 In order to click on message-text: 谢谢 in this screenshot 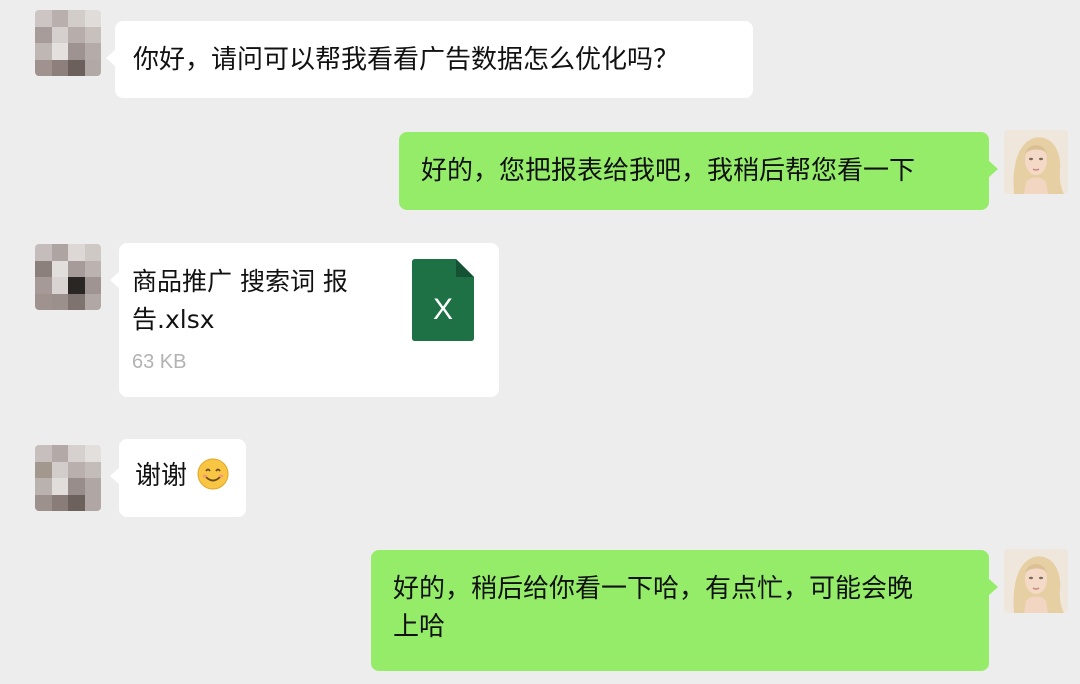, I will do `click(161, 476)`.